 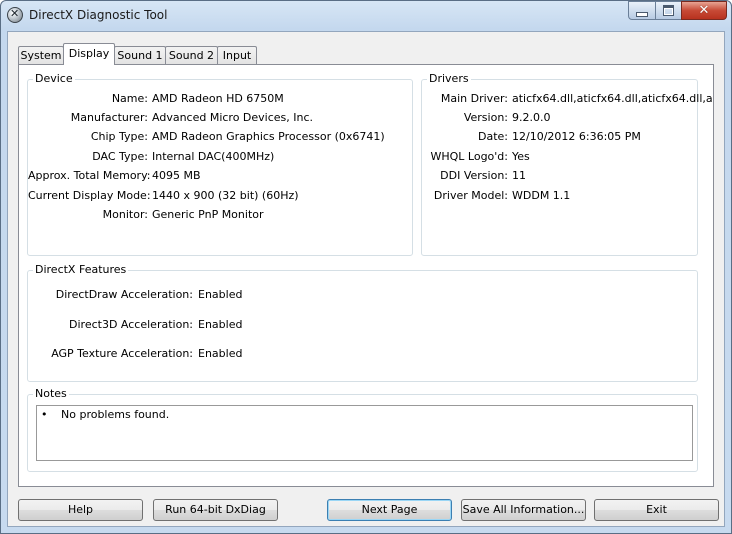 What do you see at coordinates (220, 353) in the screenshot?
I see `feature-agp-value: Enabled` at bounding box center [220, 353].